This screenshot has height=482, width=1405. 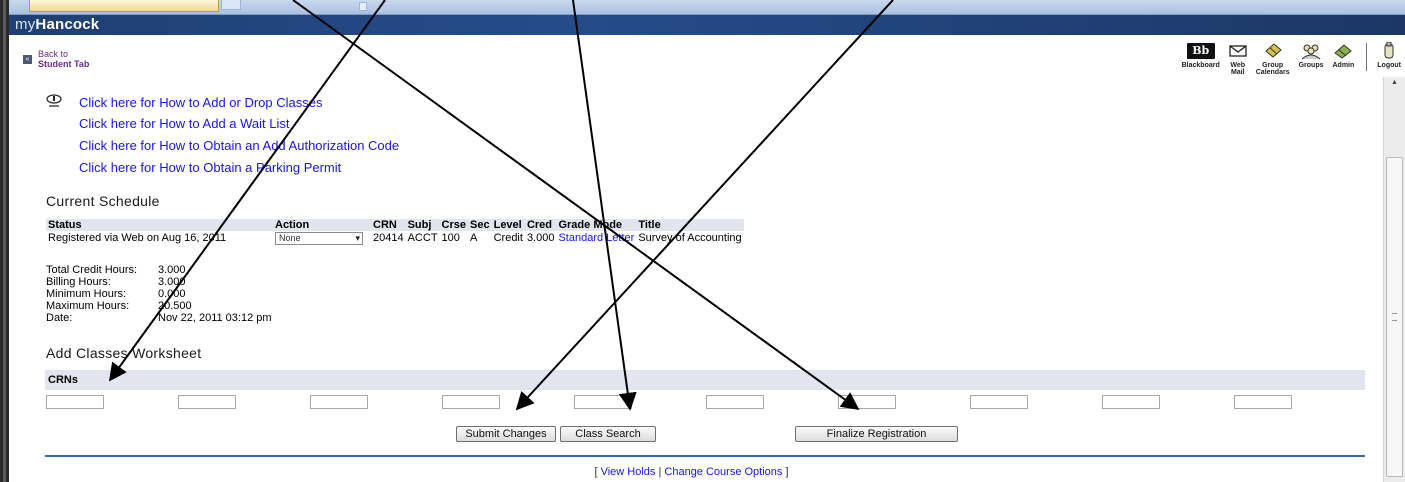 What do you see at coordinates (1367, 57) in the screenshot?
I see `toolbar-separator` at bounding box center [1367, 57].